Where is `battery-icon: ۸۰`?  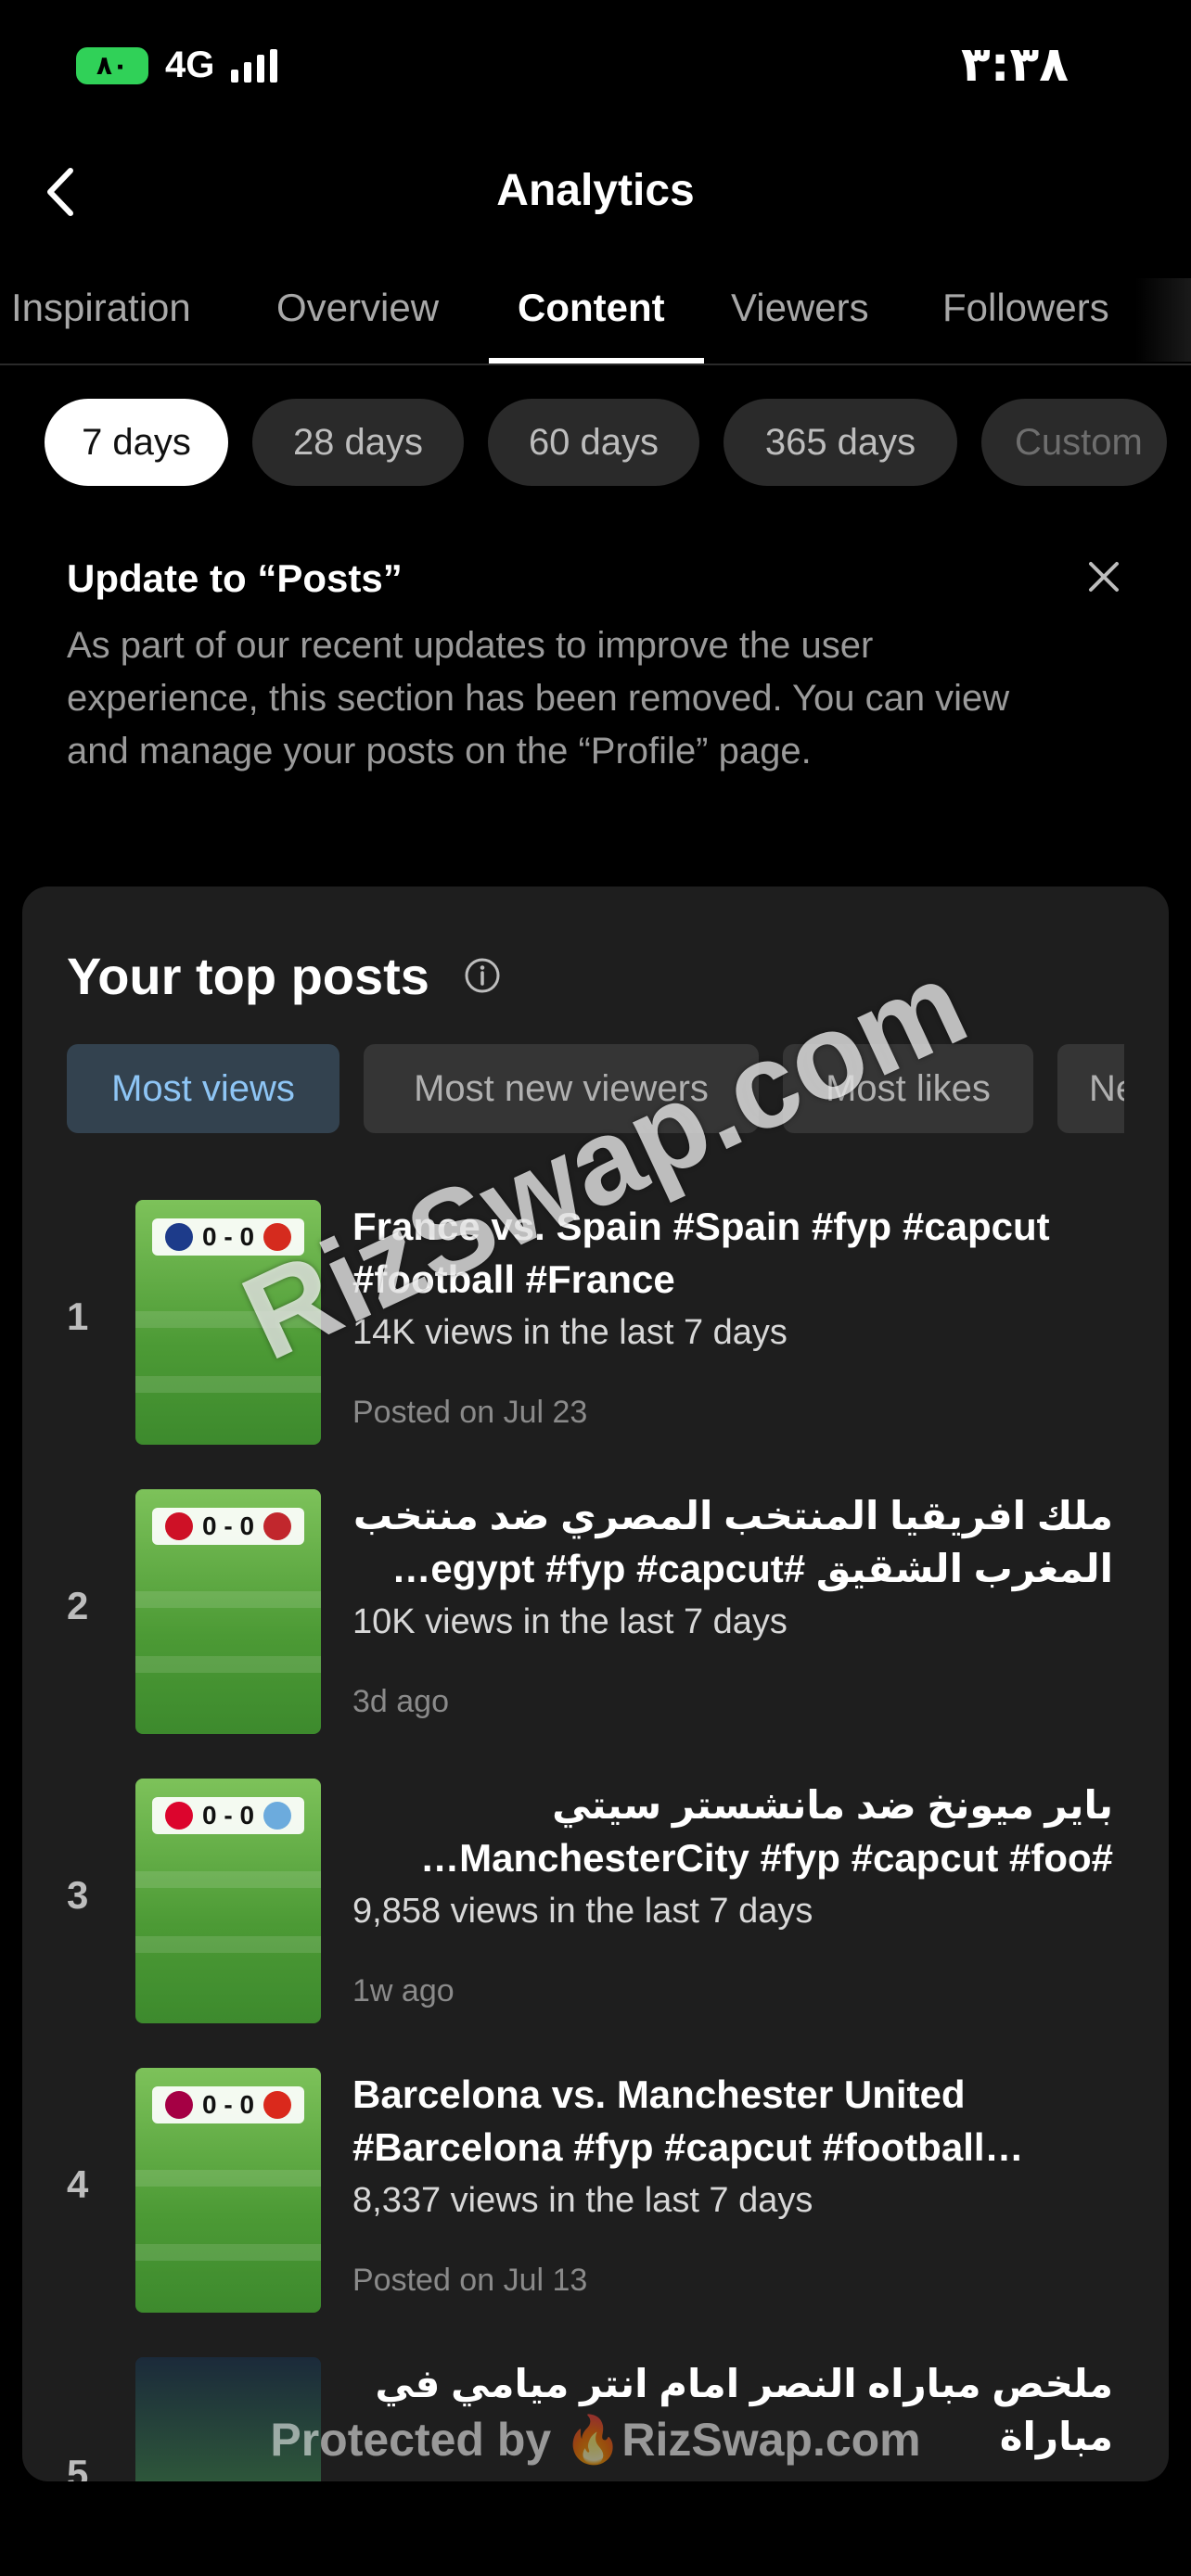
battery-icon: ۸۰ is located at coordinates (112, 65).